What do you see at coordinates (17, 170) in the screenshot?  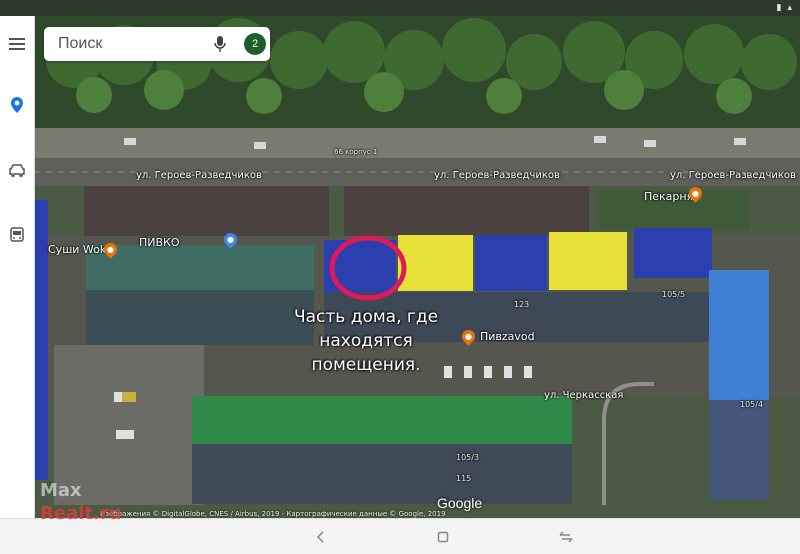 I see `car-icon` at bounding box center [17, 170].